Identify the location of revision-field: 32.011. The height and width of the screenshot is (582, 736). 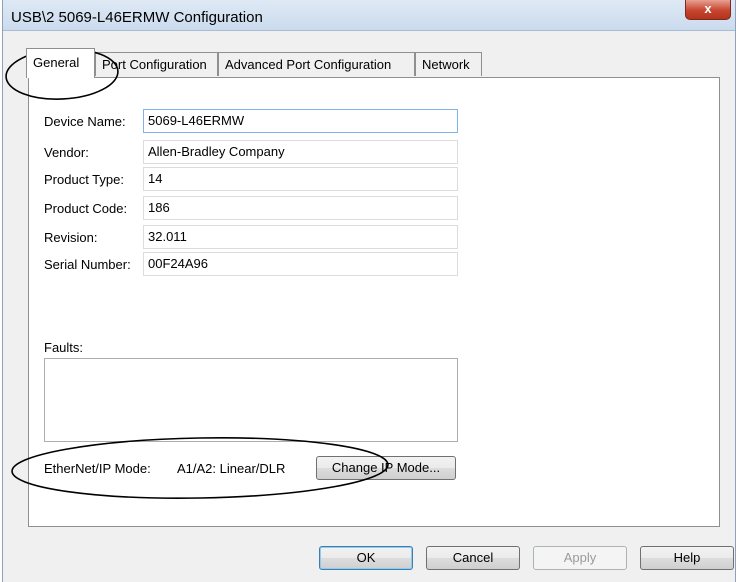
(300, 237).